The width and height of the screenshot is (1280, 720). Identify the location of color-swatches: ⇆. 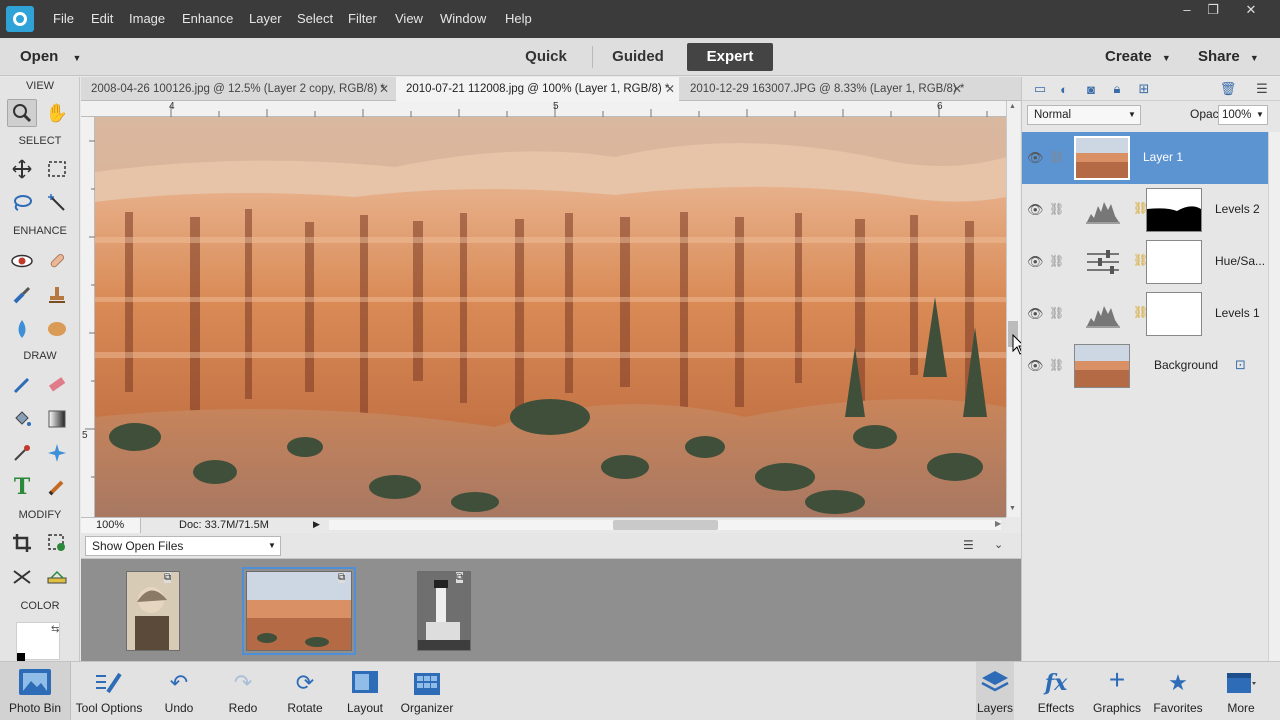
(38, 641).